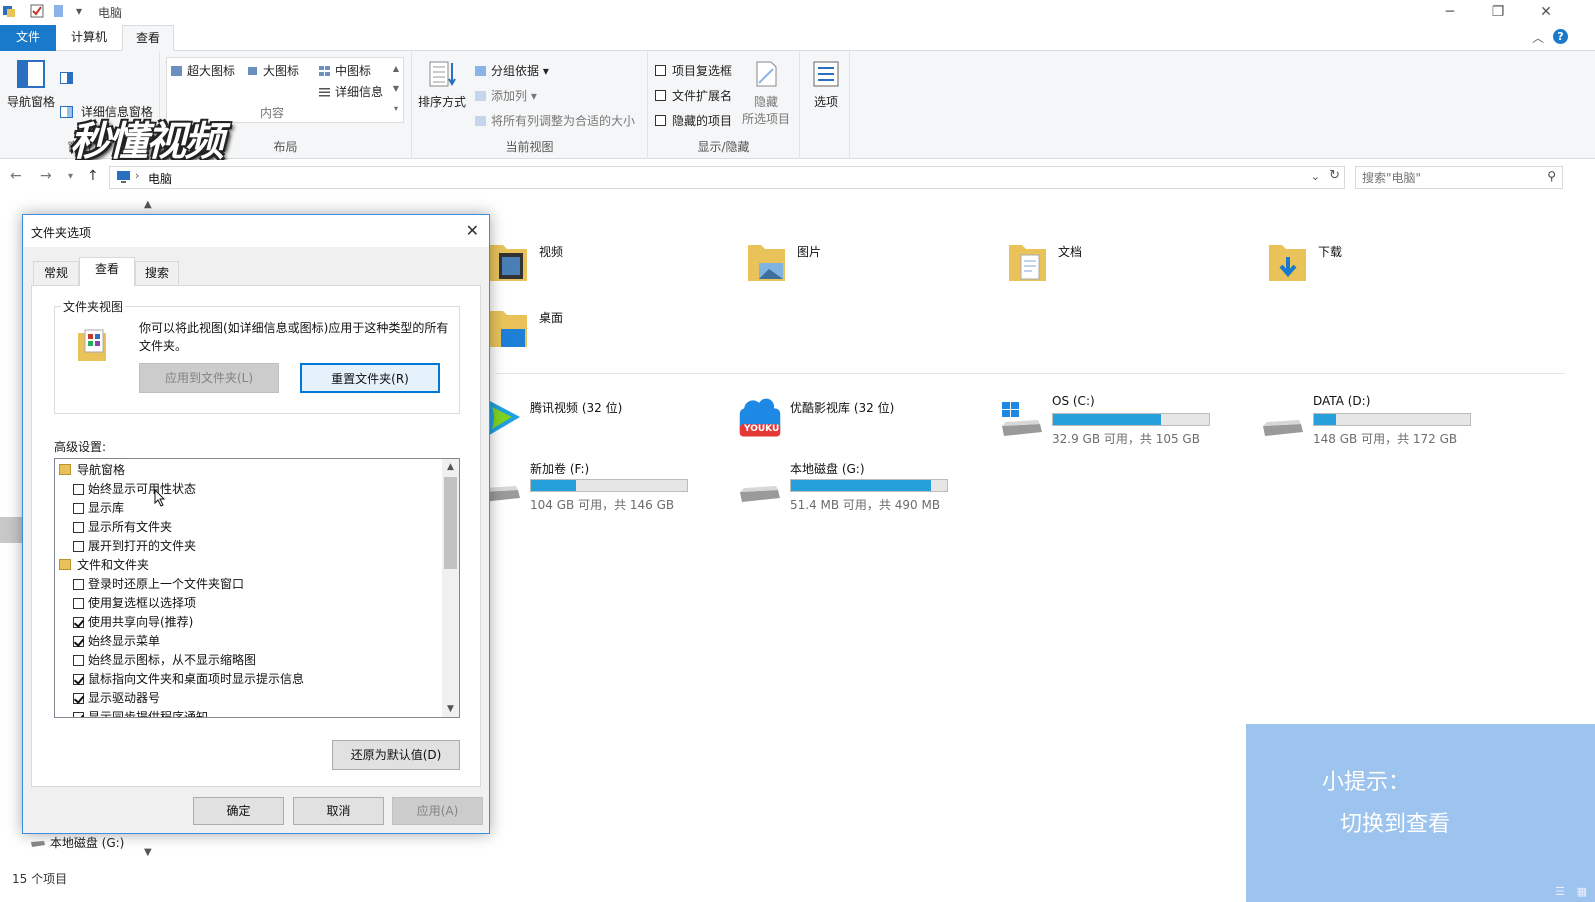 The height and width of the screenshot is (902, 1595). I want to click on settings-option: 显示库, so click(98, 508).